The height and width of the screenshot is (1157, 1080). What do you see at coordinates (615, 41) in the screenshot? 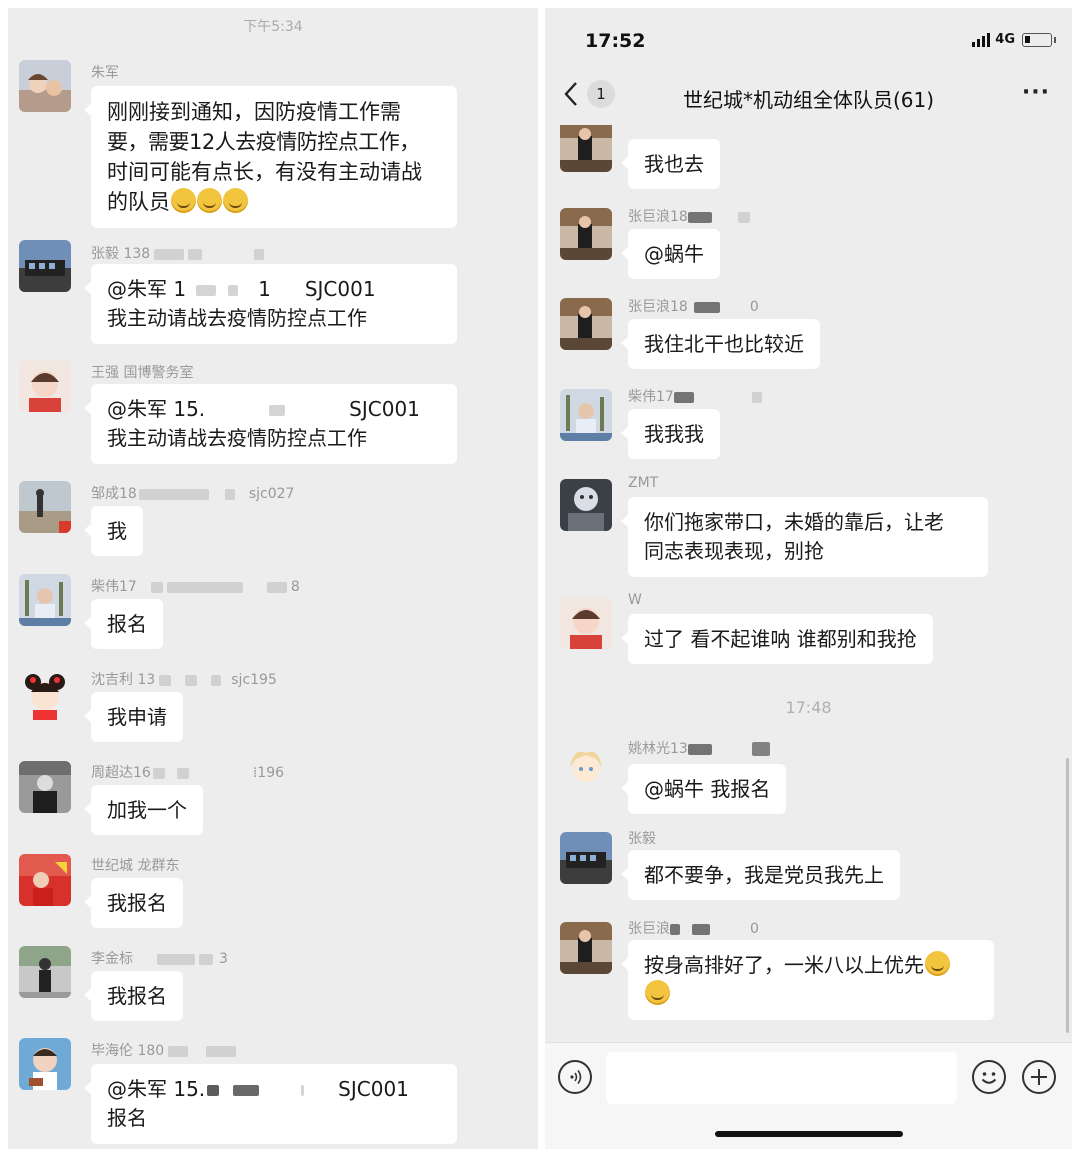
I see `status-time: 17:52` at bounding box center [615, 41].